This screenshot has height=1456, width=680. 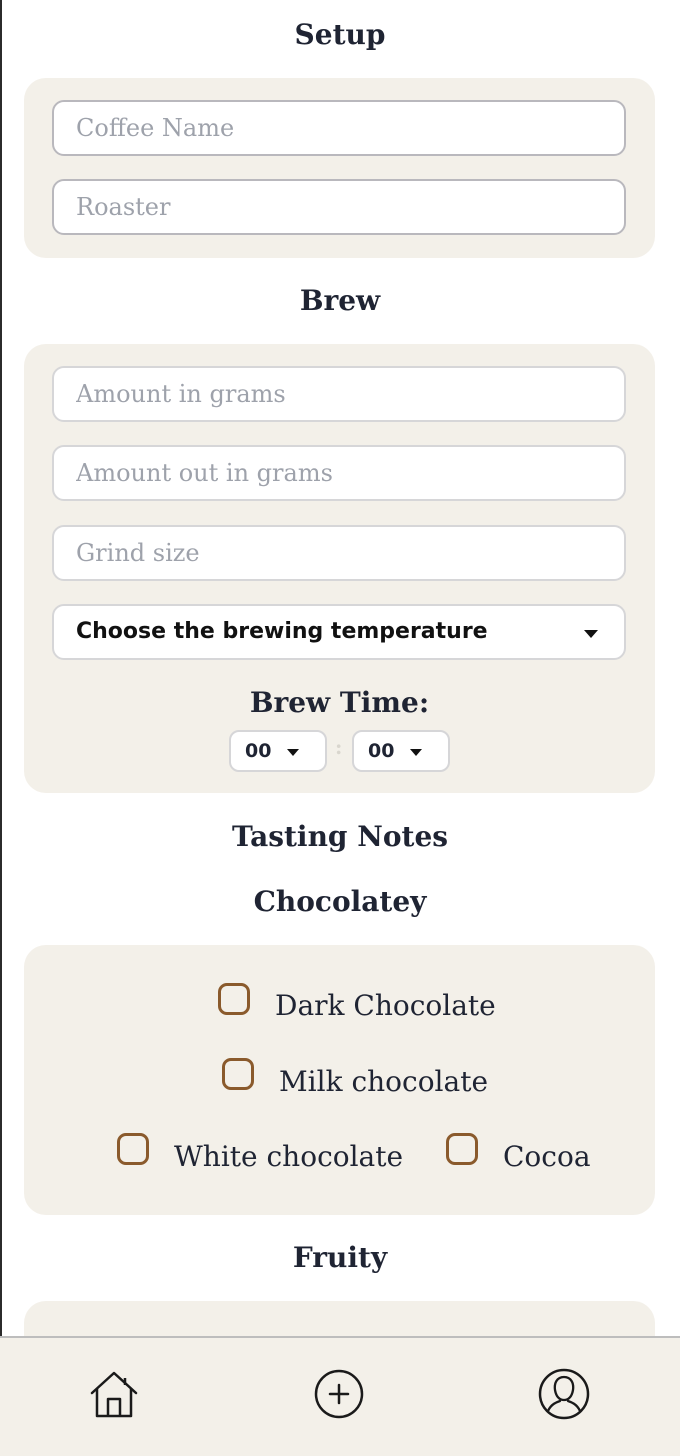 I want to click on window-edge, so click(x=1, y=727).